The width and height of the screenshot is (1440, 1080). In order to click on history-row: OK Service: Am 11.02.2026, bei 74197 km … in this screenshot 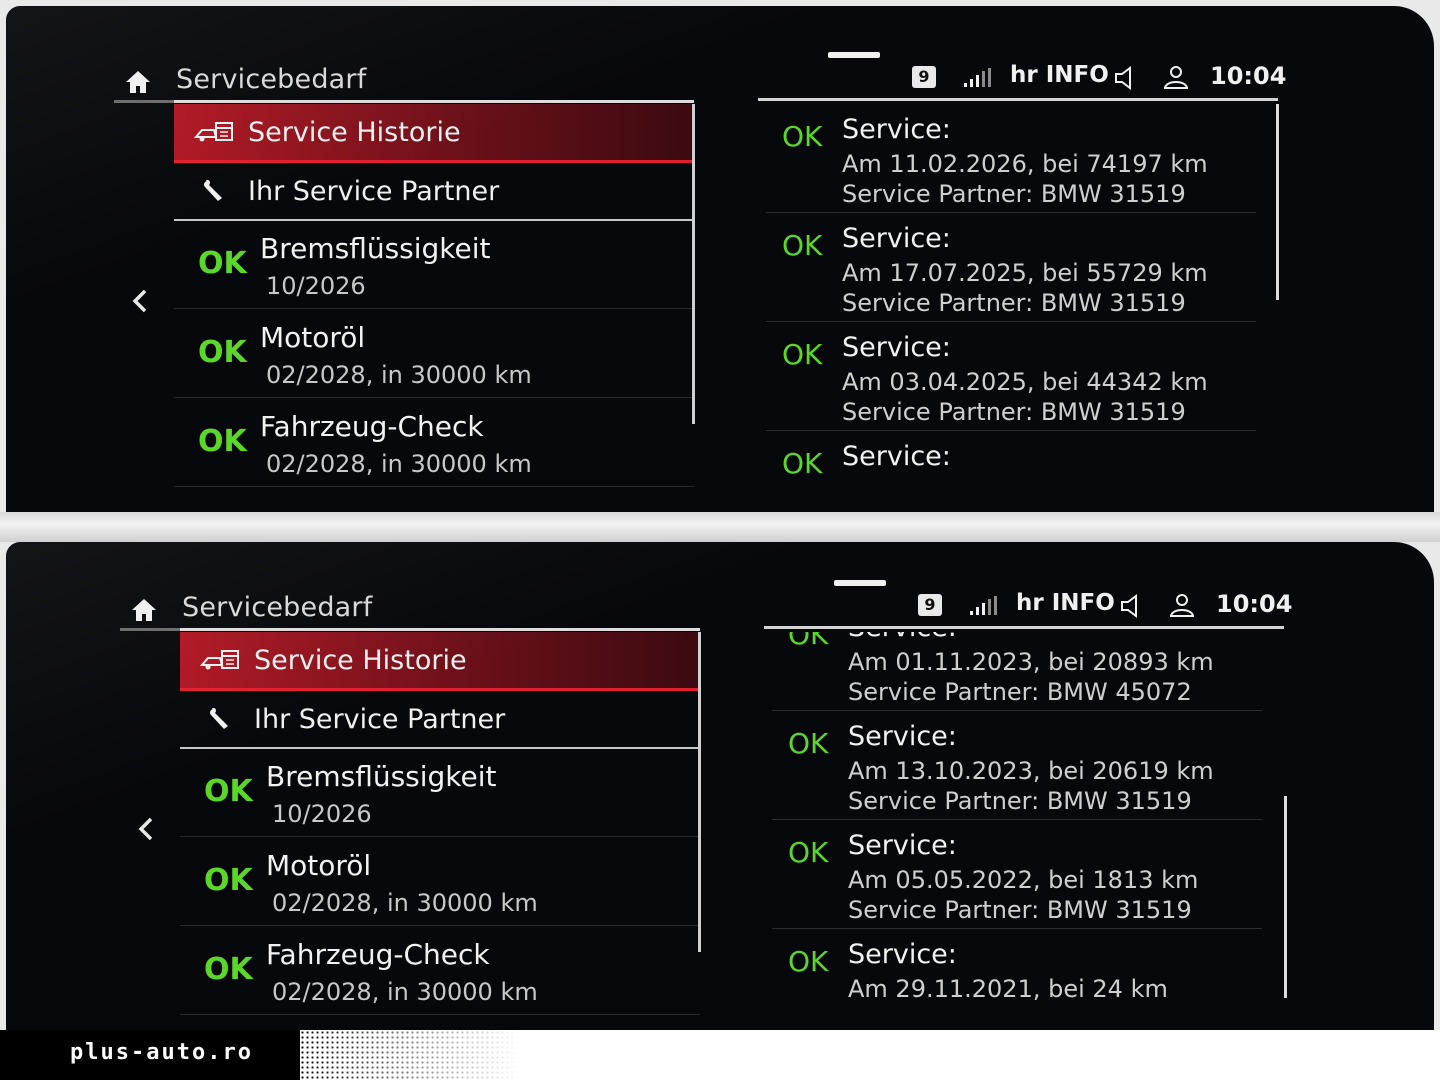, I will do `click(1011, 158)`.